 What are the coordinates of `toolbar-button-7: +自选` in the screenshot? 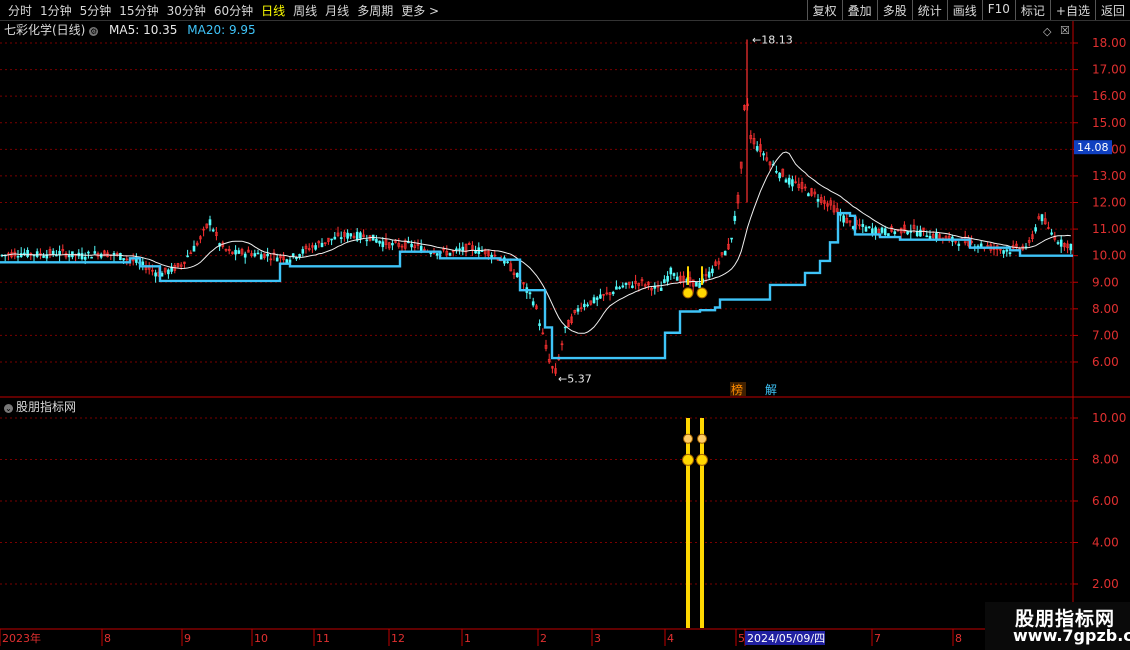 It's located at (1072, 10).